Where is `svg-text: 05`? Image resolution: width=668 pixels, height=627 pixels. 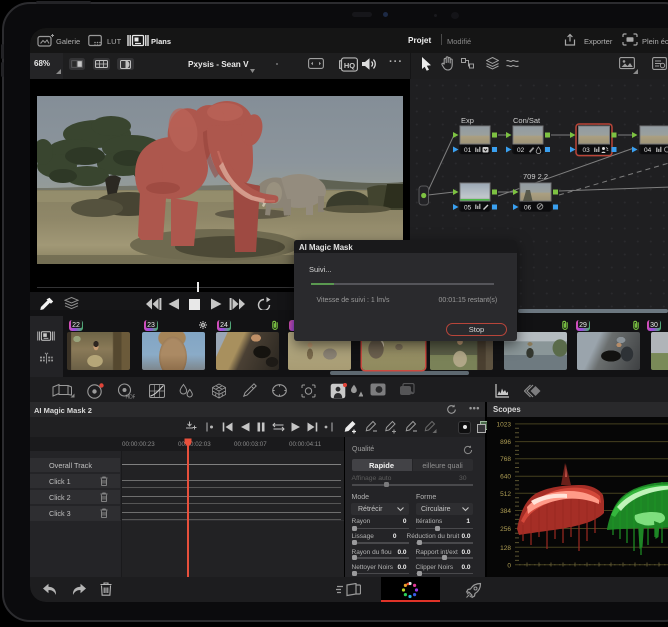
svg-text: 05 is located at coordinates (468, 208).